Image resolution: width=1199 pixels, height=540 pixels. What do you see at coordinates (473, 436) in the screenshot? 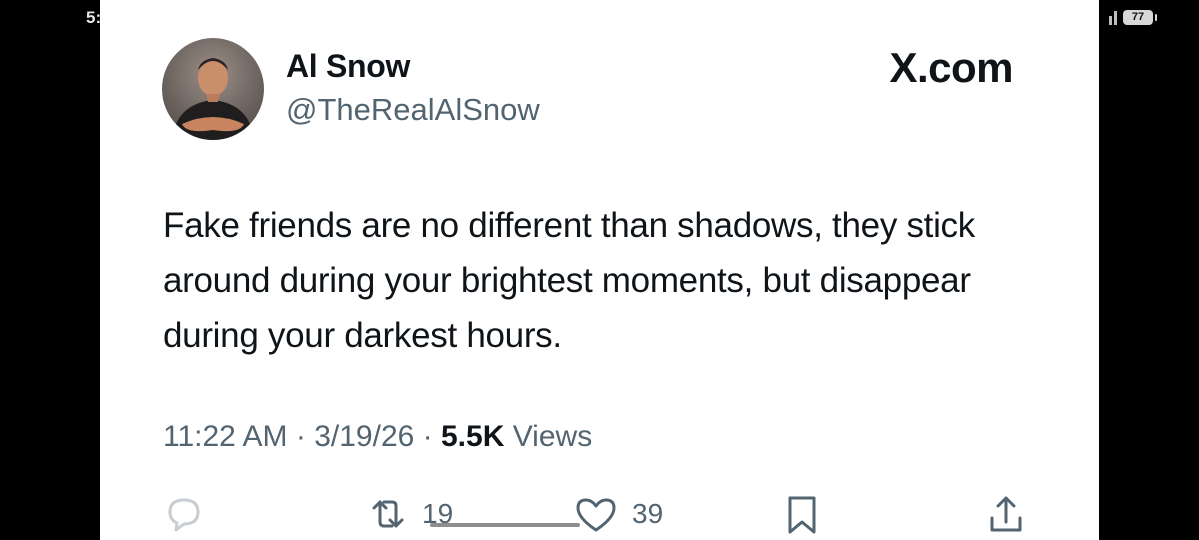
I see `views-count: 5.5K` at bounding box center [473, 436].